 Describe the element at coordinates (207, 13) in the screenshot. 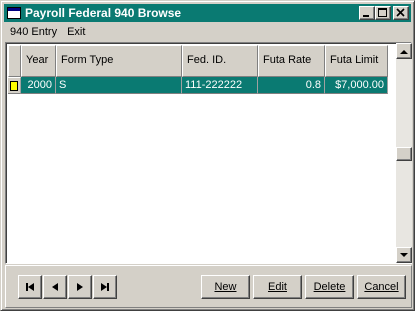

I see `title-bar: Payroll Federal 940 Browse` at that location.